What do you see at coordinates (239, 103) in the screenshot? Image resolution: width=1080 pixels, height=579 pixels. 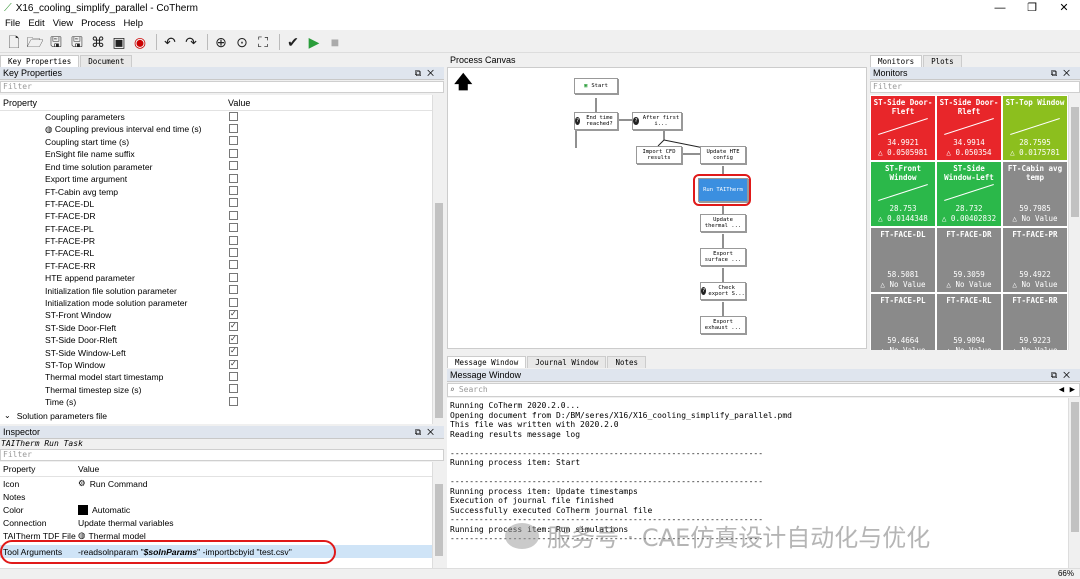 I see `col-value: Value` at bounding box center [239, 103].